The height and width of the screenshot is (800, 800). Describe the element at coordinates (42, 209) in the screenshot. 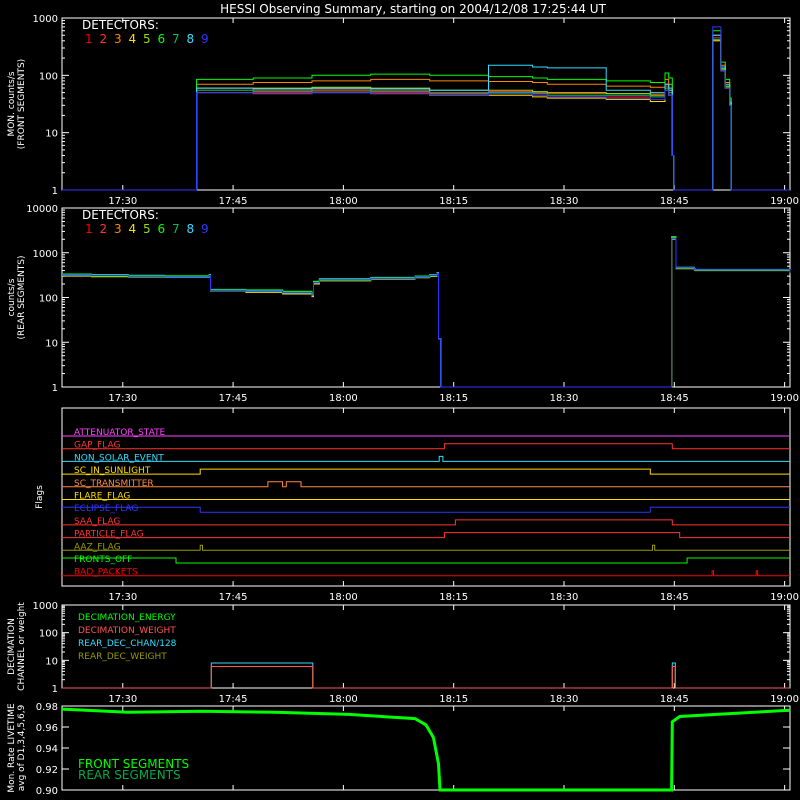

I see `rear-ytick-label: 10000` at that location.